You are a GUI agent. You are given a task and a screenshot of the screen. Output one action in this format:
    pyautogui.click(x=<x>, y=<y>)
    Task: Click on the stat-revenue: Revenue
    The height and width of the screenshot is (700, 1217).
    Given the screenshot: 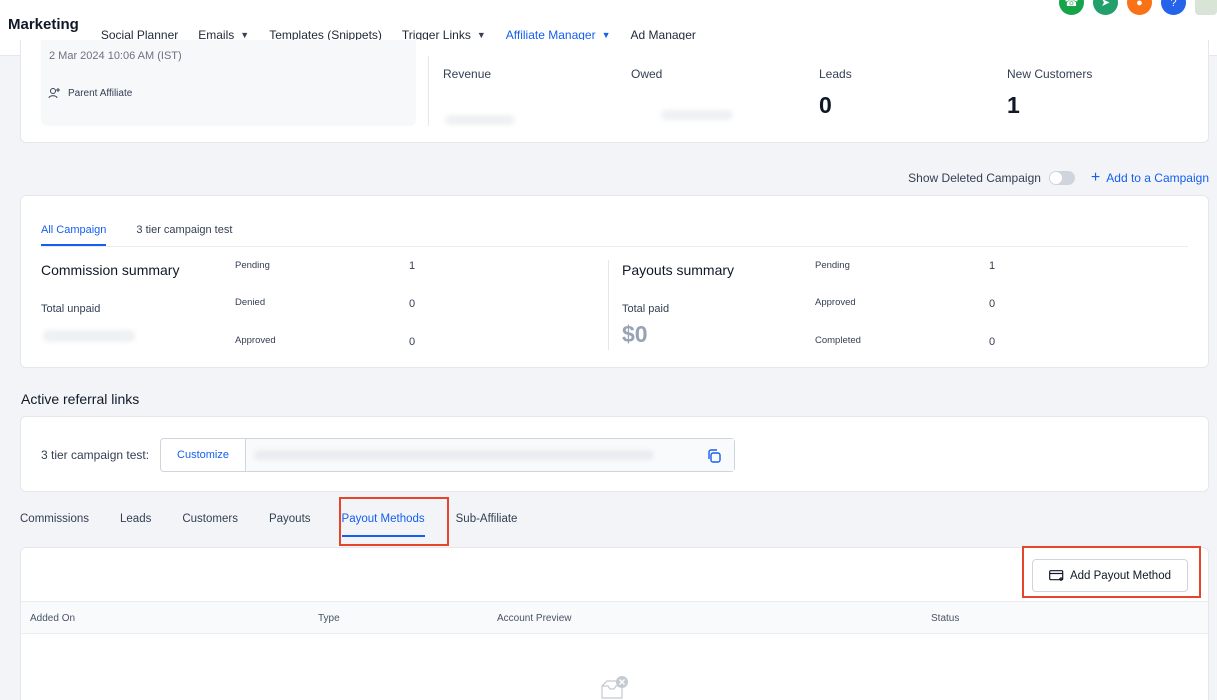 What is the action you would take?
    pyautogui.click(x=467, y=74)
    